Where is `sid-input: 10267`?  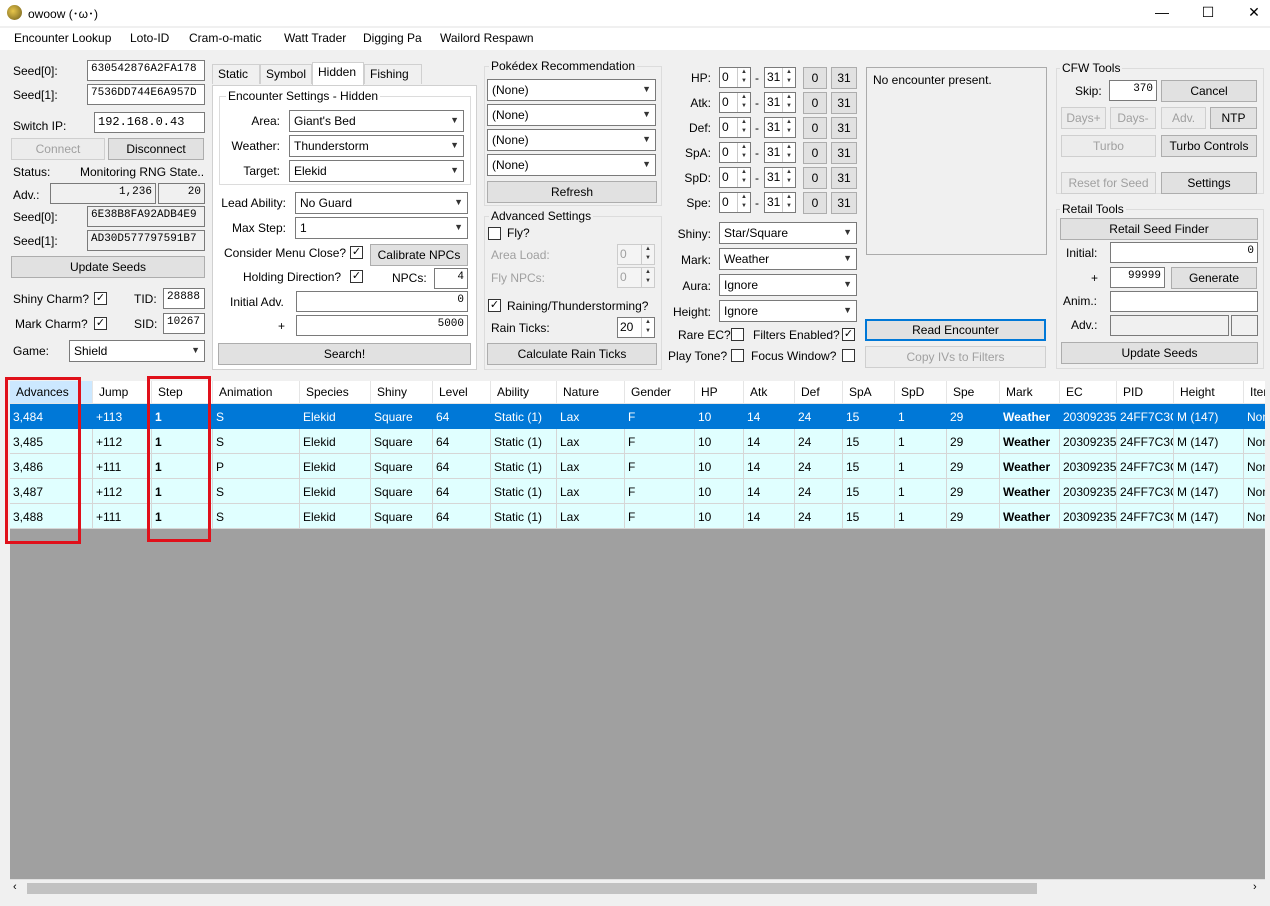
sid-input: 10267 is located at coordinates (184, 323).